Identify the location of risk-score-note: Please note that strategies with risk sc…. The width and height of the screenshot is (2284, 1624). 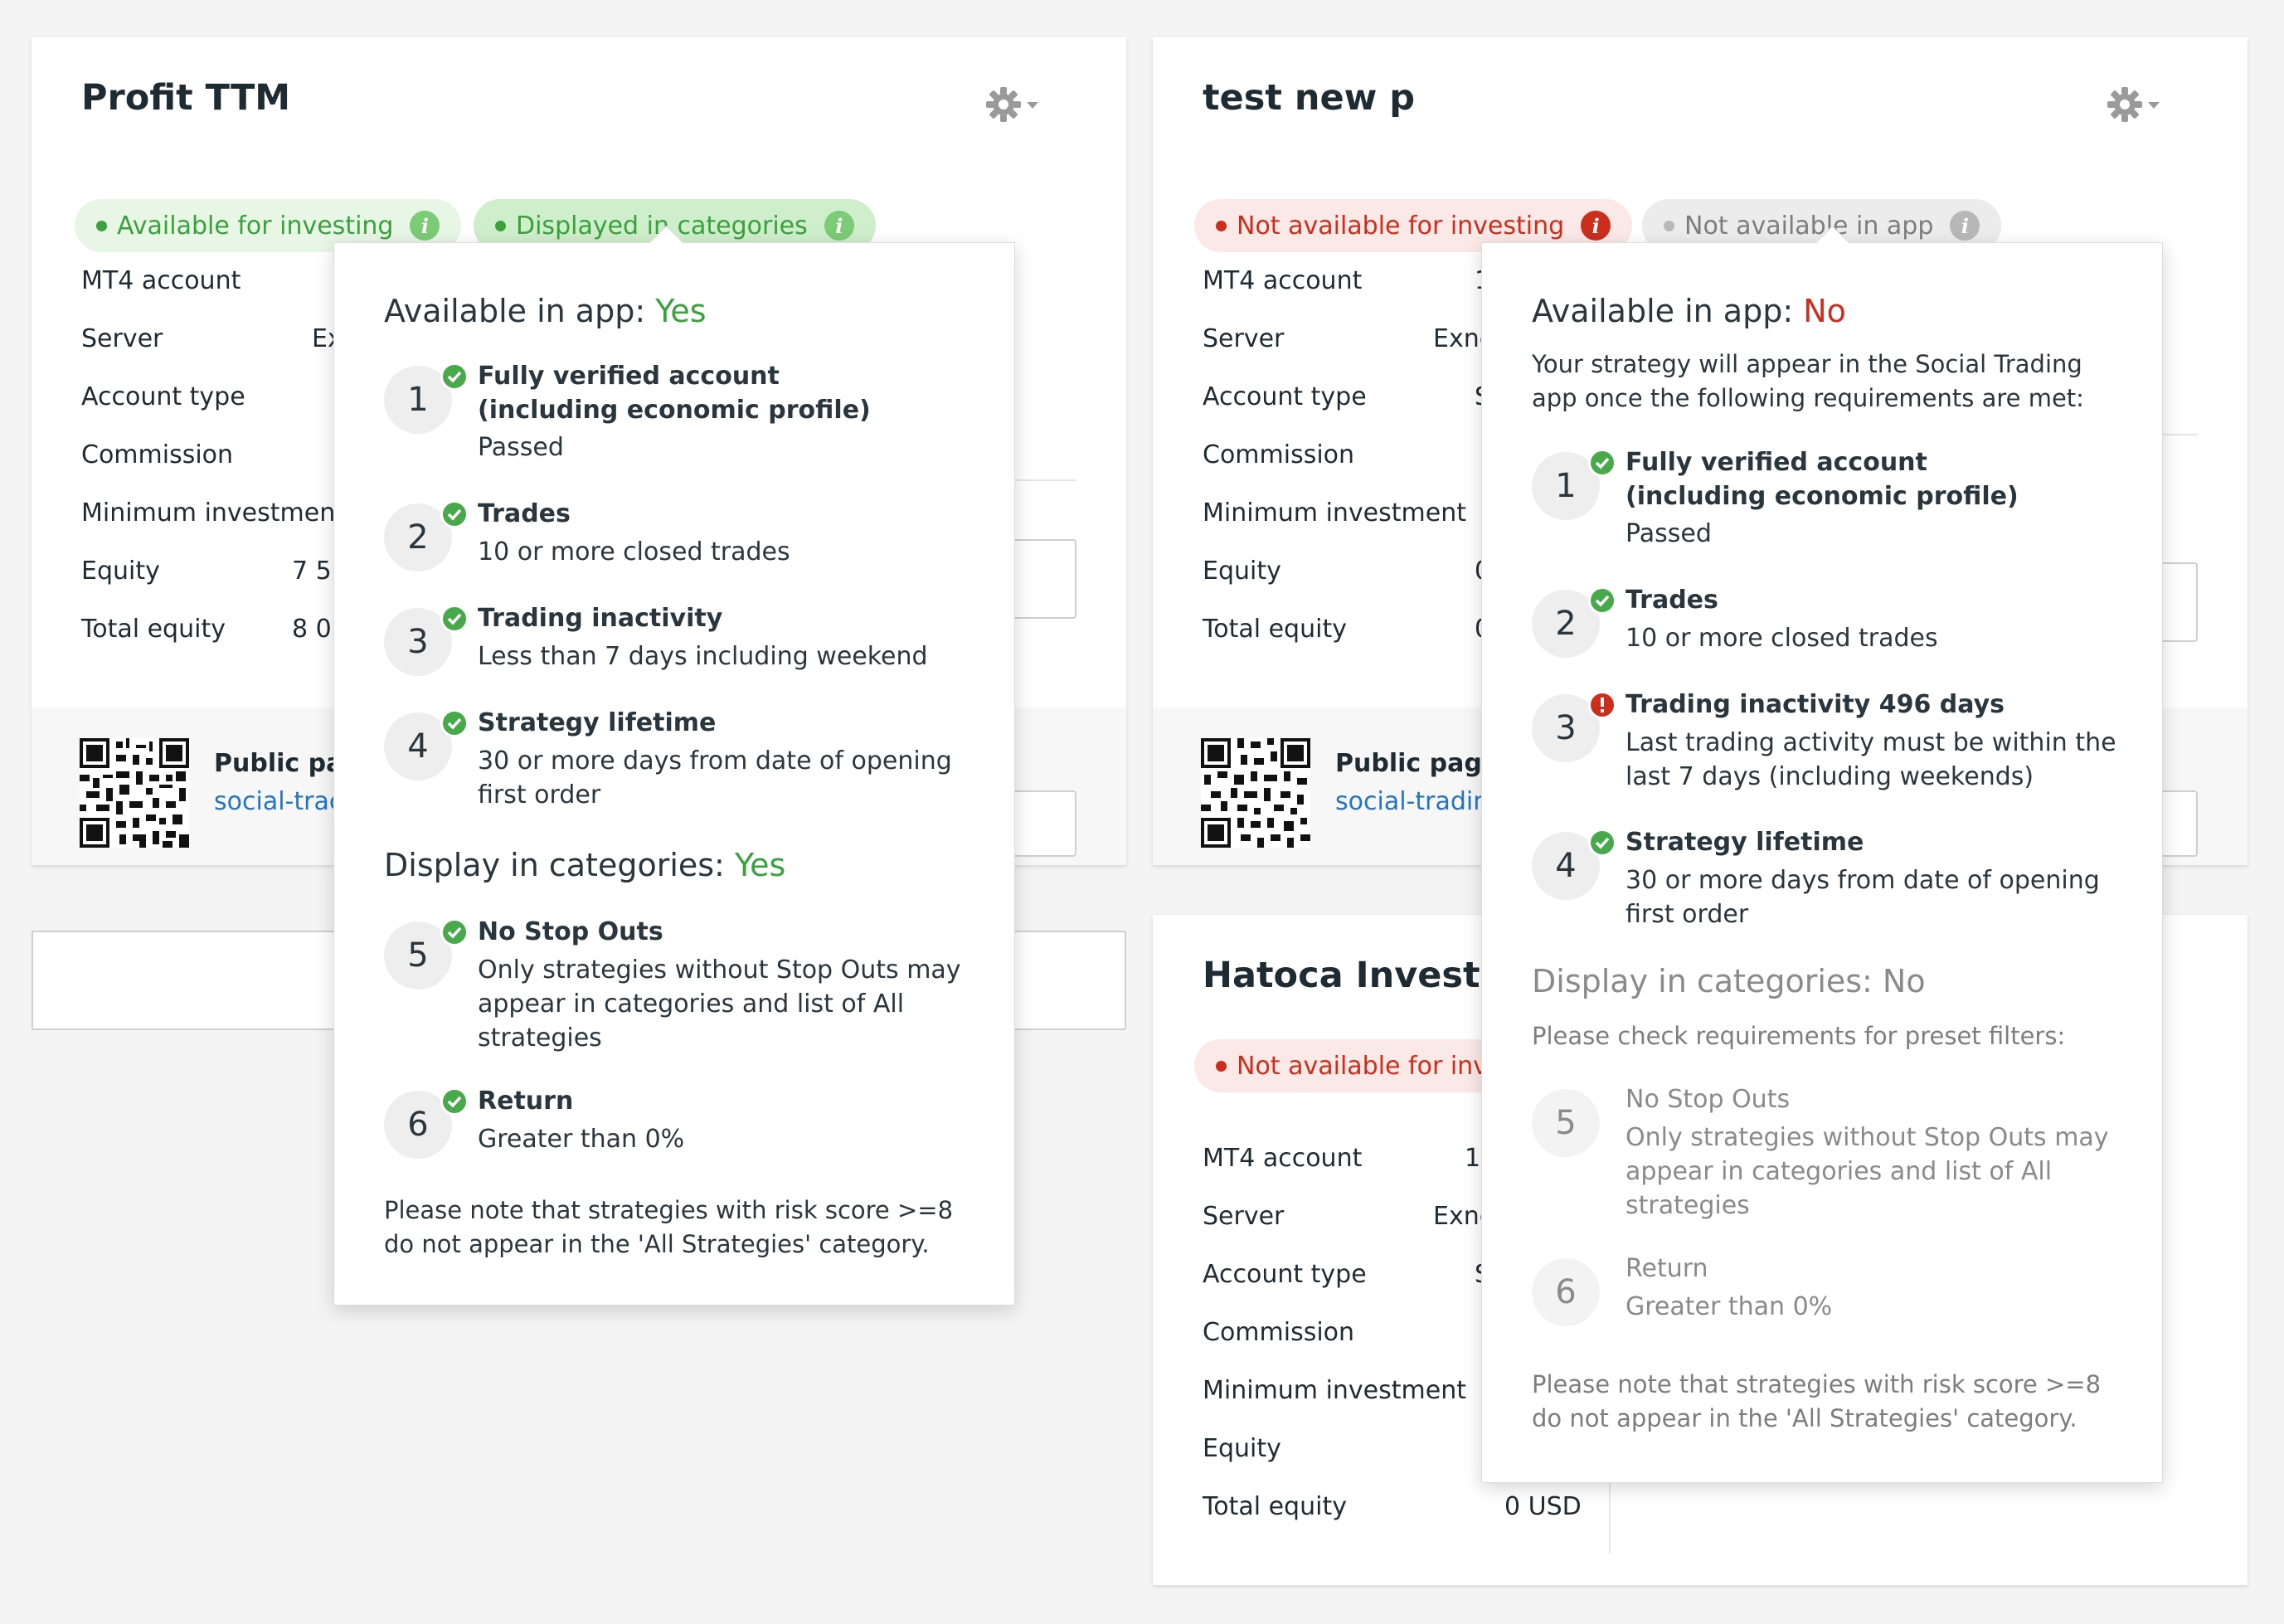
(1816, 1402).